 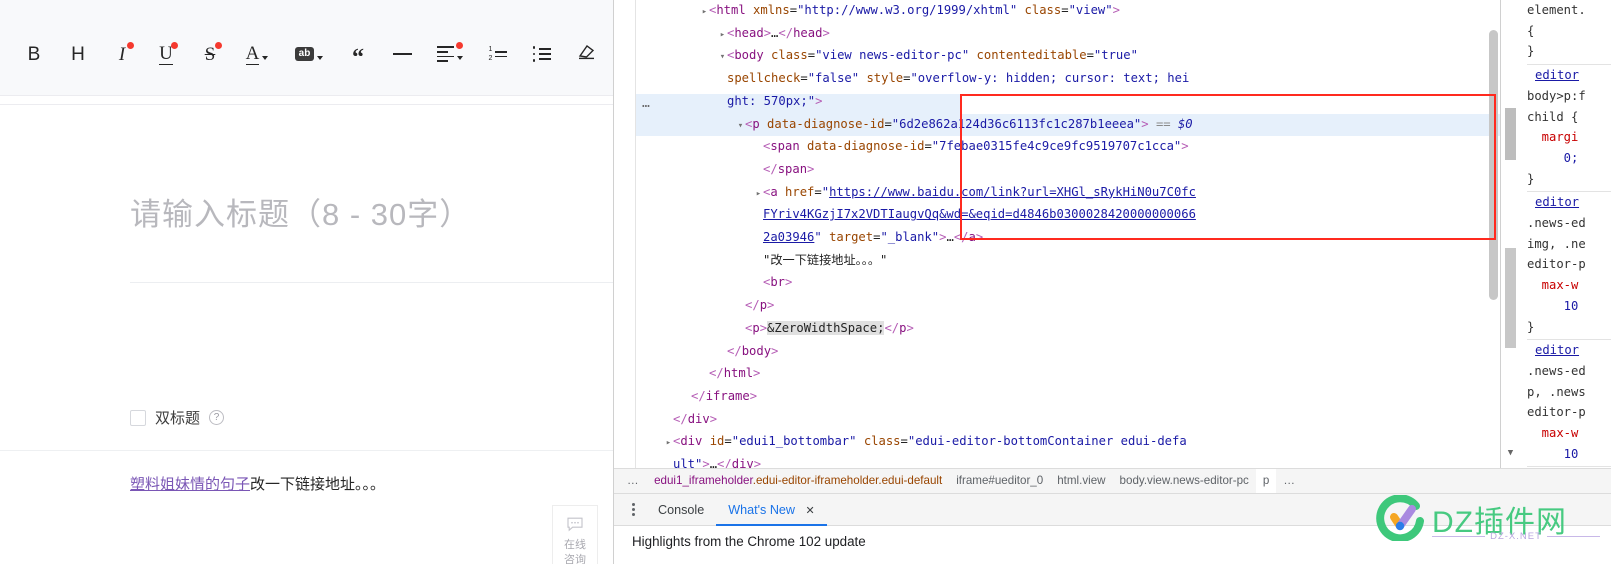 I want to click on dom-scrollbar, so click(x=1493, y=234).